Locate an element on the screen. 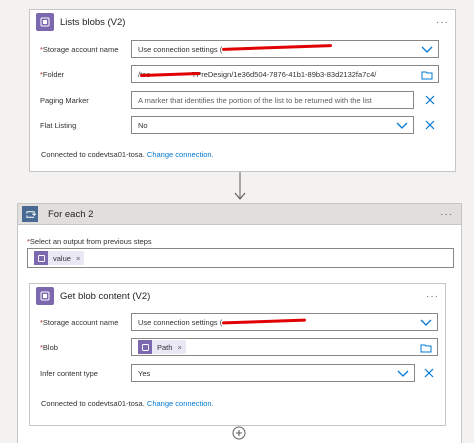 This screenshot has height=443, width=474. select-output-label: *Select an output from previous steps is located at coordinates (89, 241).